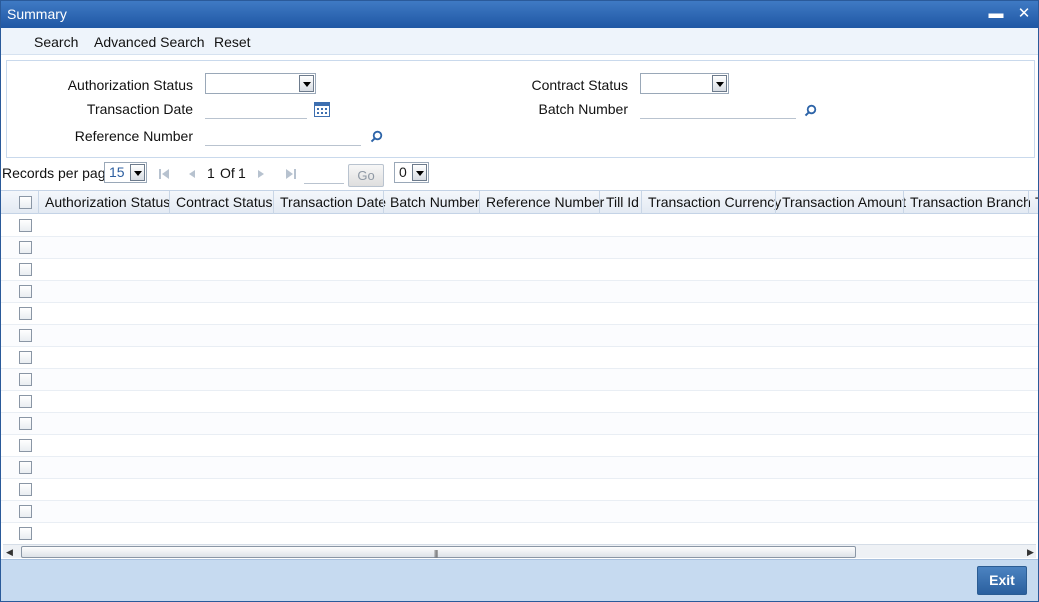 Image resolution: width=1039 pixels, height=602 pixels. What do you see at coordinates (242, 173) in the screenshot?
I see `total-pages: 1` at bounding box center [242, 173].